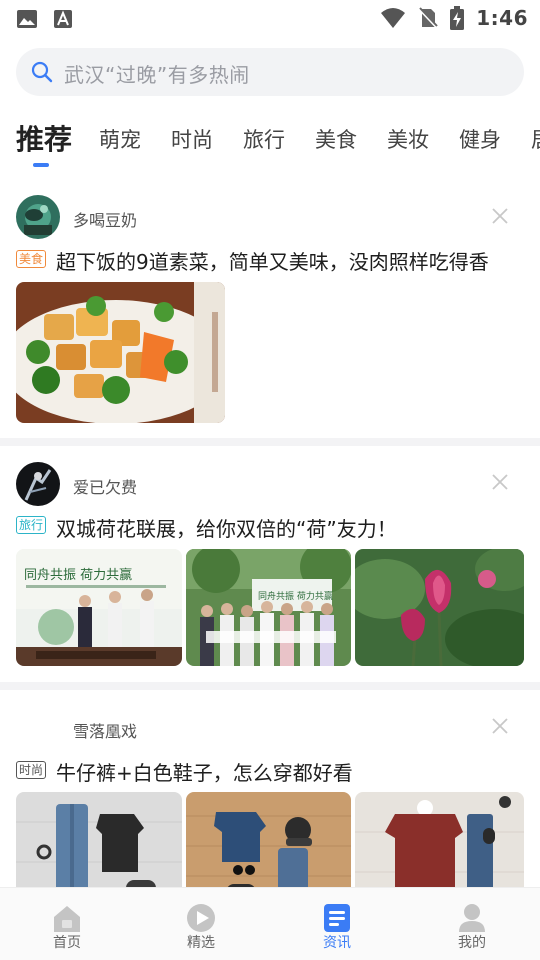 This screenshot has width=540, height=960. I want to click on tab-food: 美食, so click(336, 139).